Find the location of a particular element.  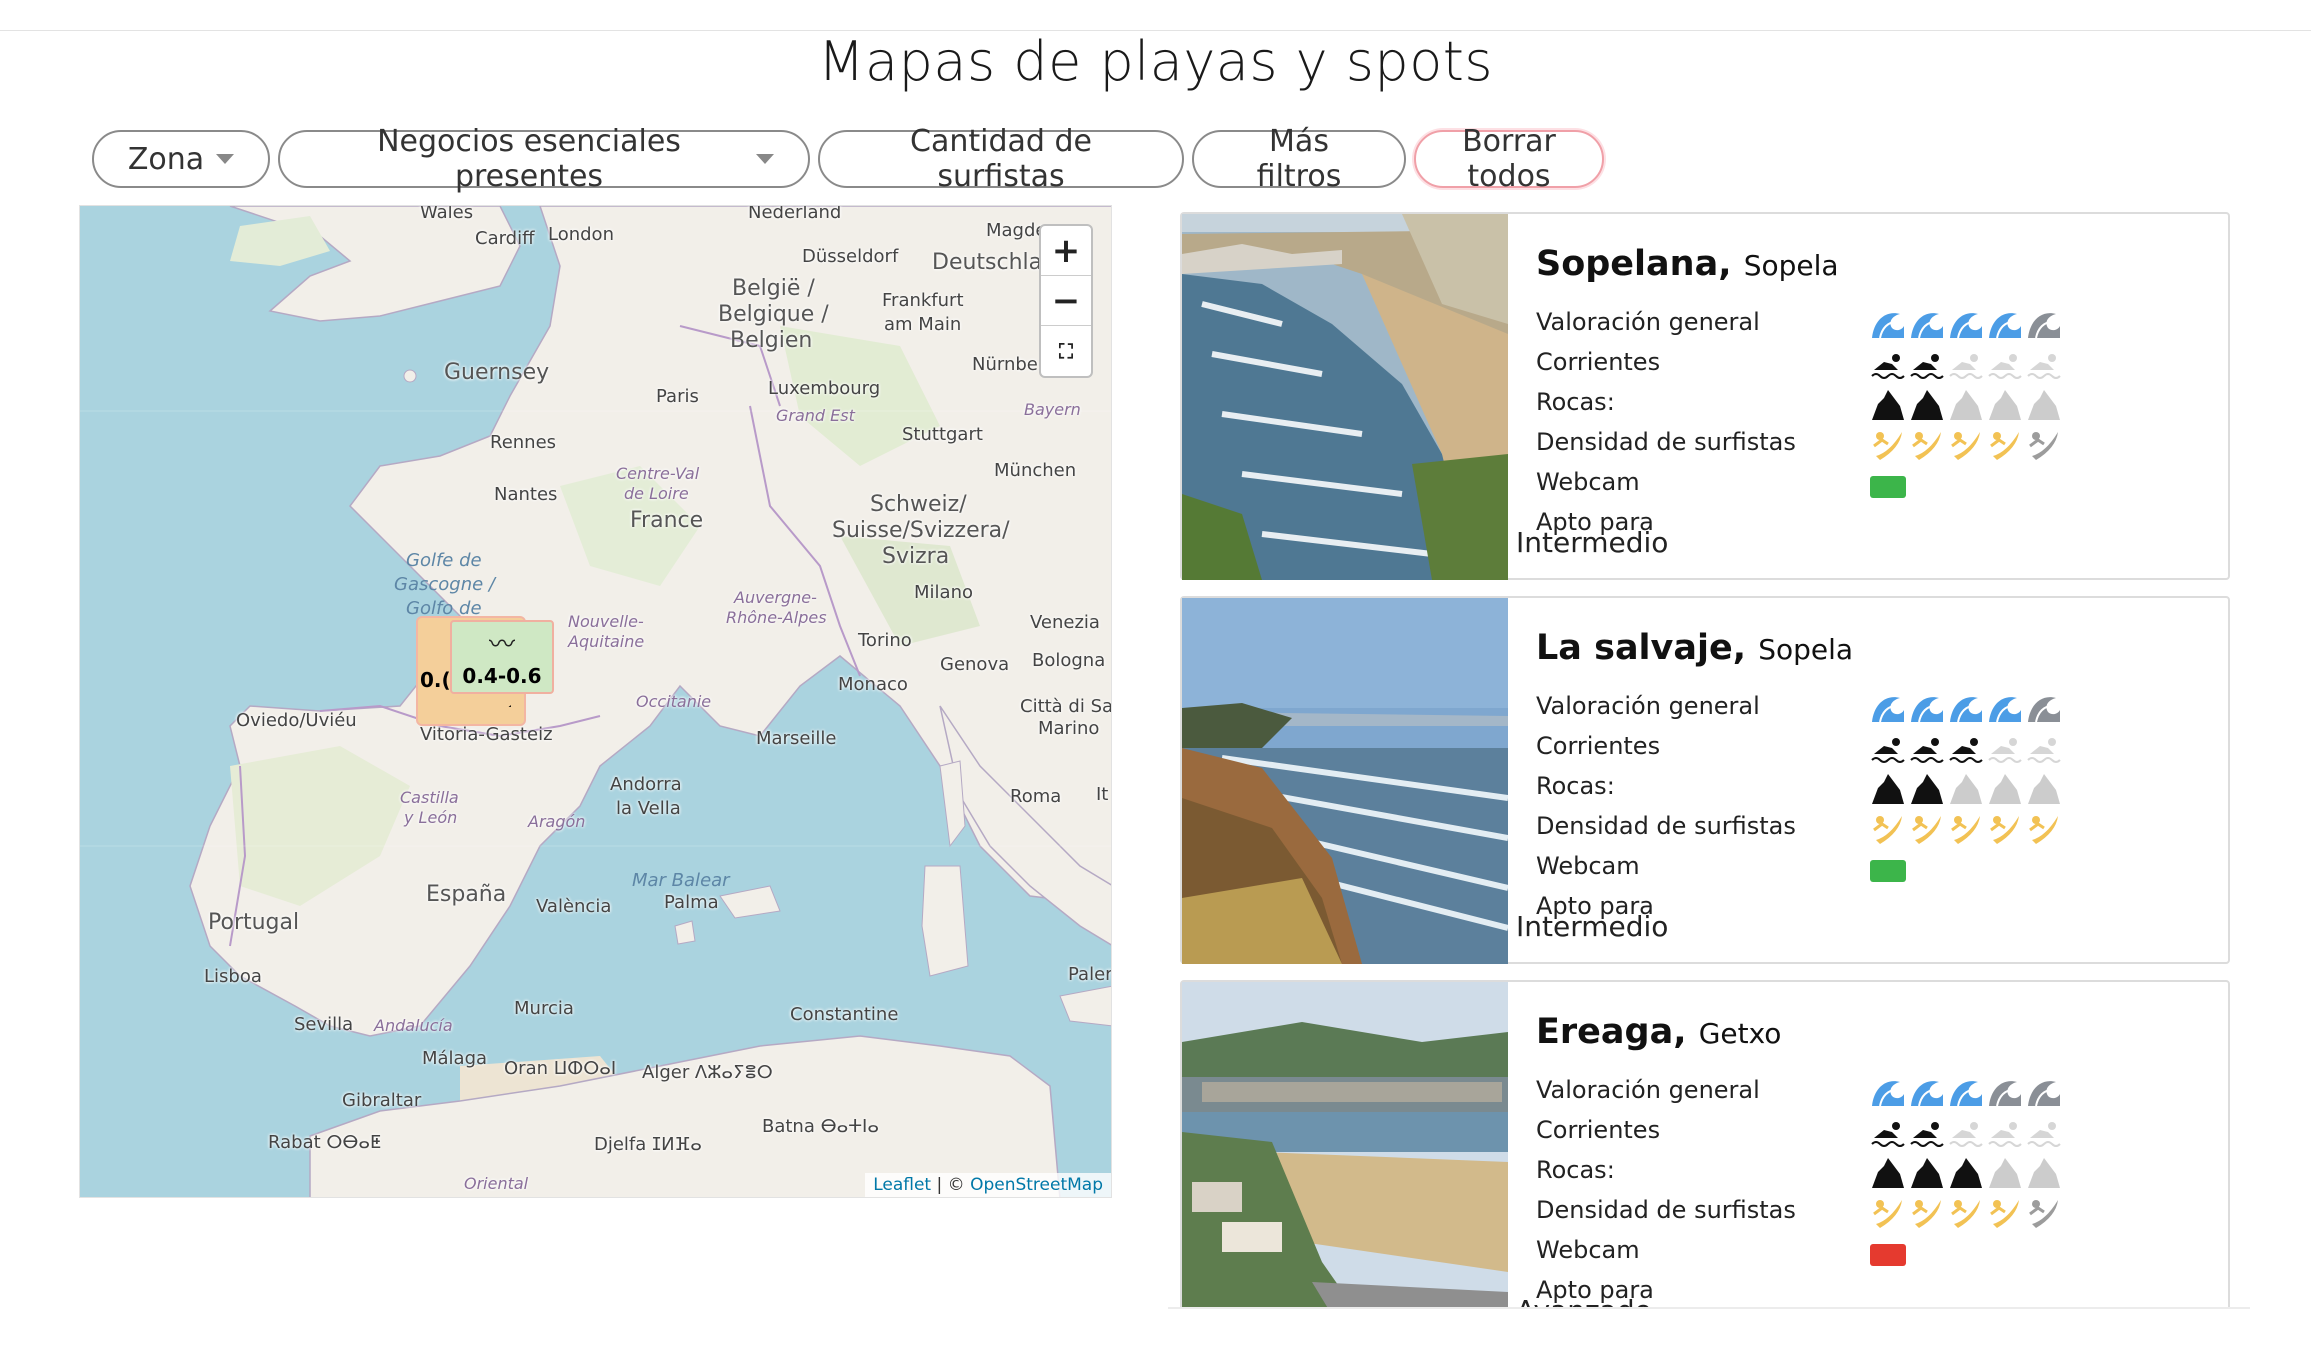

zoom-control: + − ⛶ is located at coordinates (1066, 301).